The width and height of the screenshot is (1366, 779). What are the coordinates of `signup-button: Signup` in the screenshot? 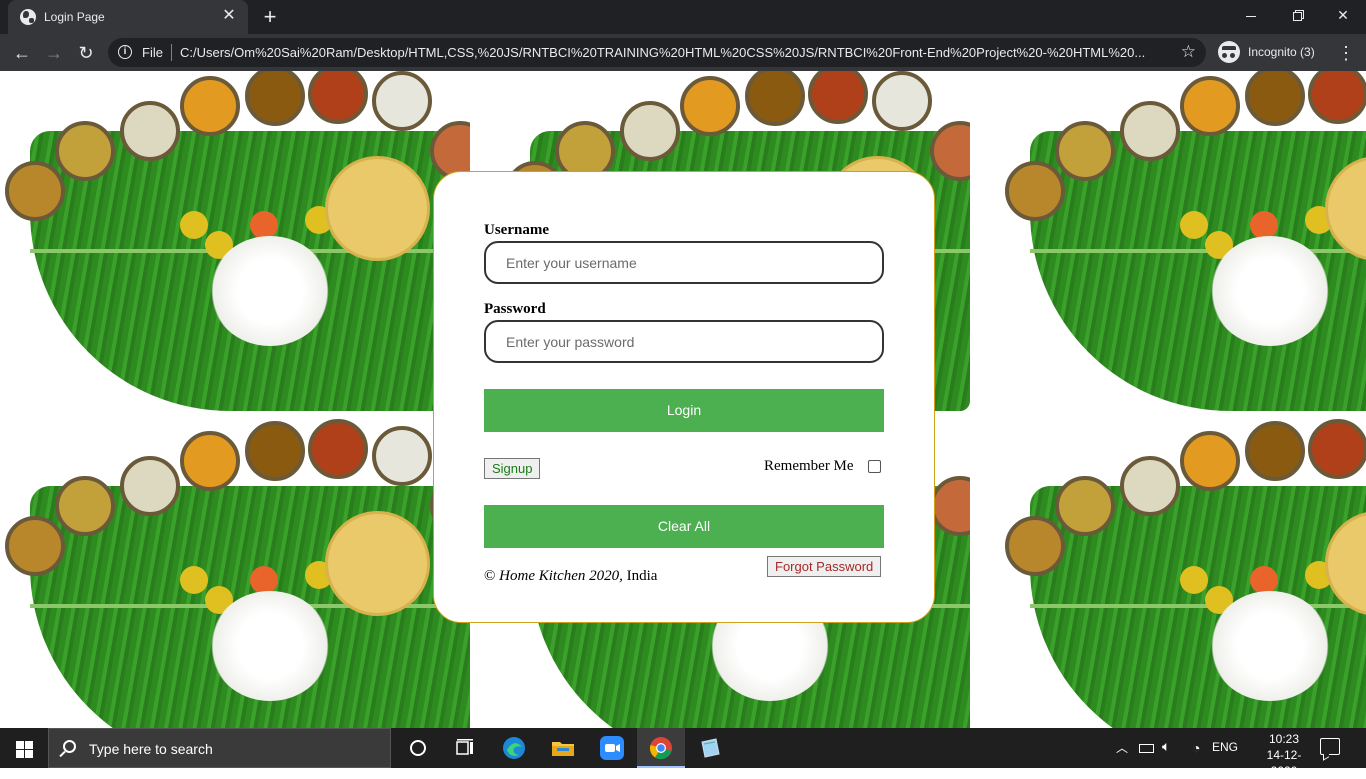 It's located at (512, 468).